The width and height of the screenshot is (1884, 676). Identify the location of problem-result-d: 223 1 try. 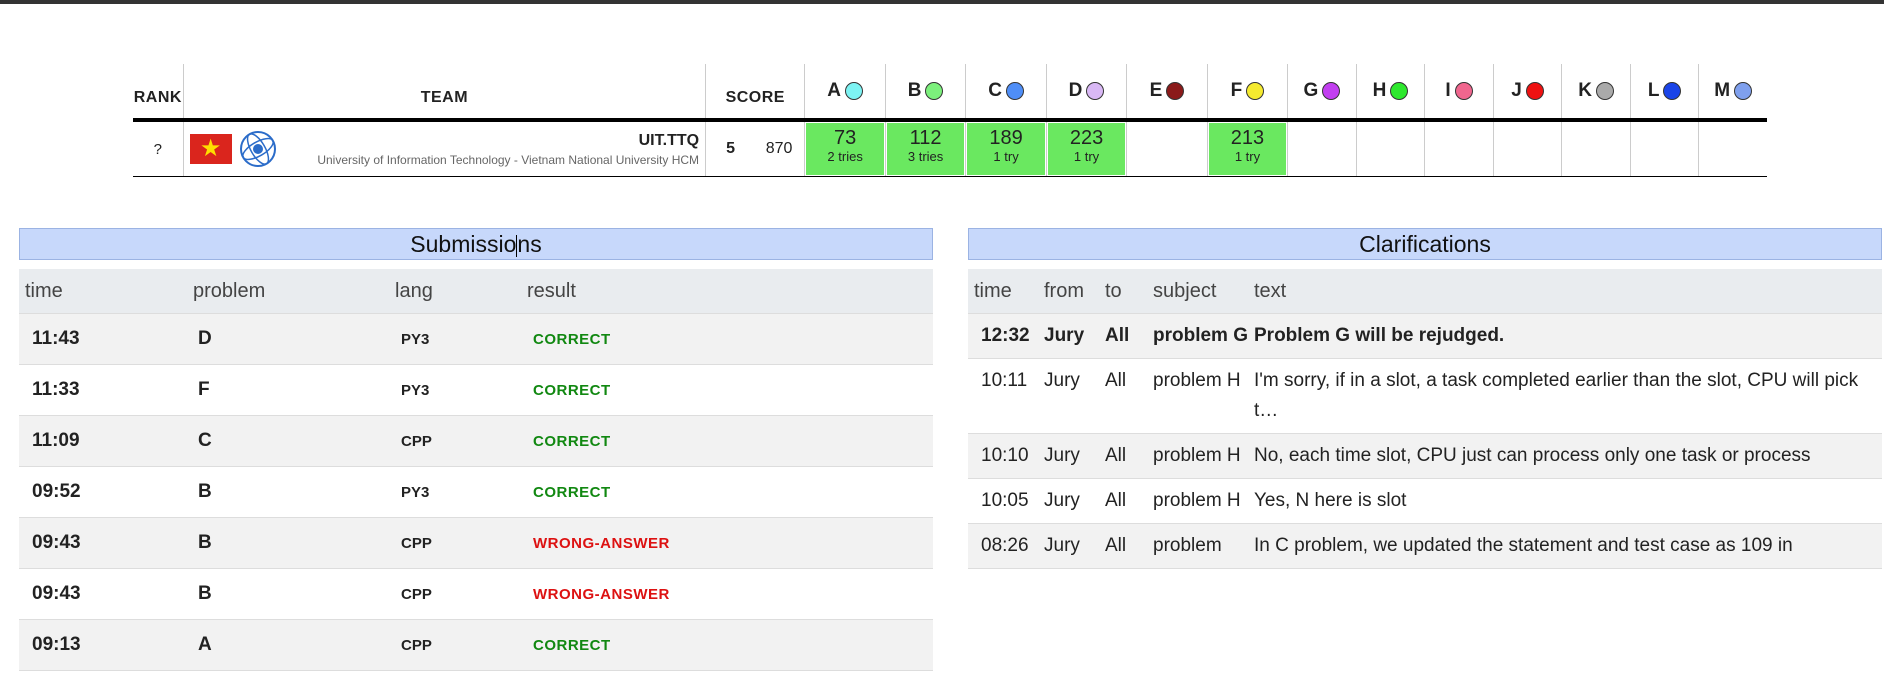
(1085, 149).